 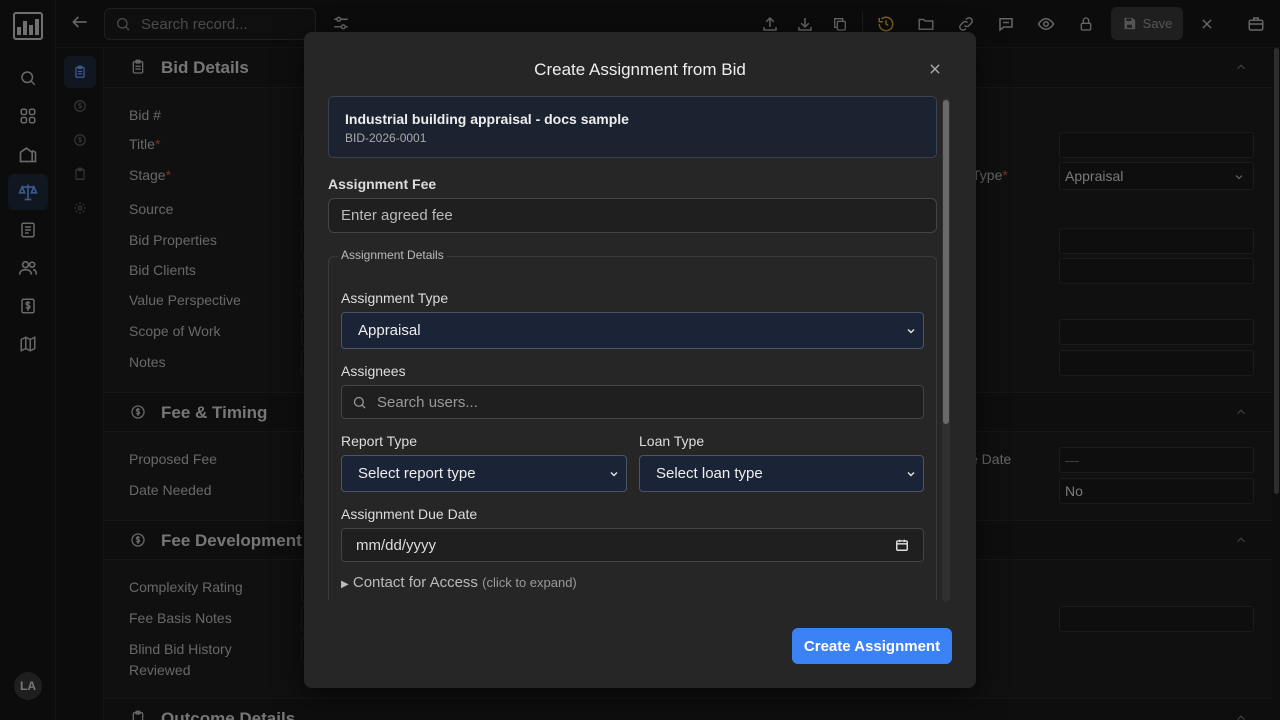 I want to click on assignment-fee-label: Assignment Fee, so click(x=382, y=184).